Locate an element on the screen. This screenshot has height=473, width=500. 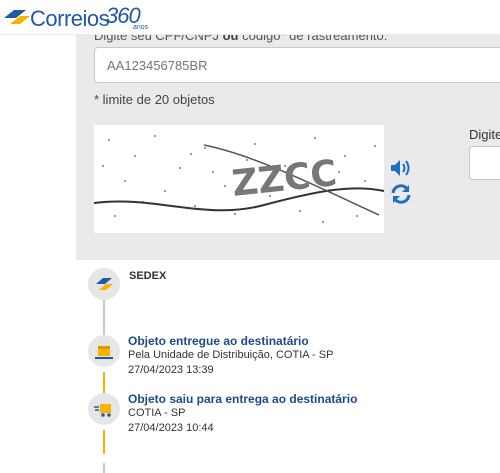
tracking-code-input is located at coordinates (297, 65).